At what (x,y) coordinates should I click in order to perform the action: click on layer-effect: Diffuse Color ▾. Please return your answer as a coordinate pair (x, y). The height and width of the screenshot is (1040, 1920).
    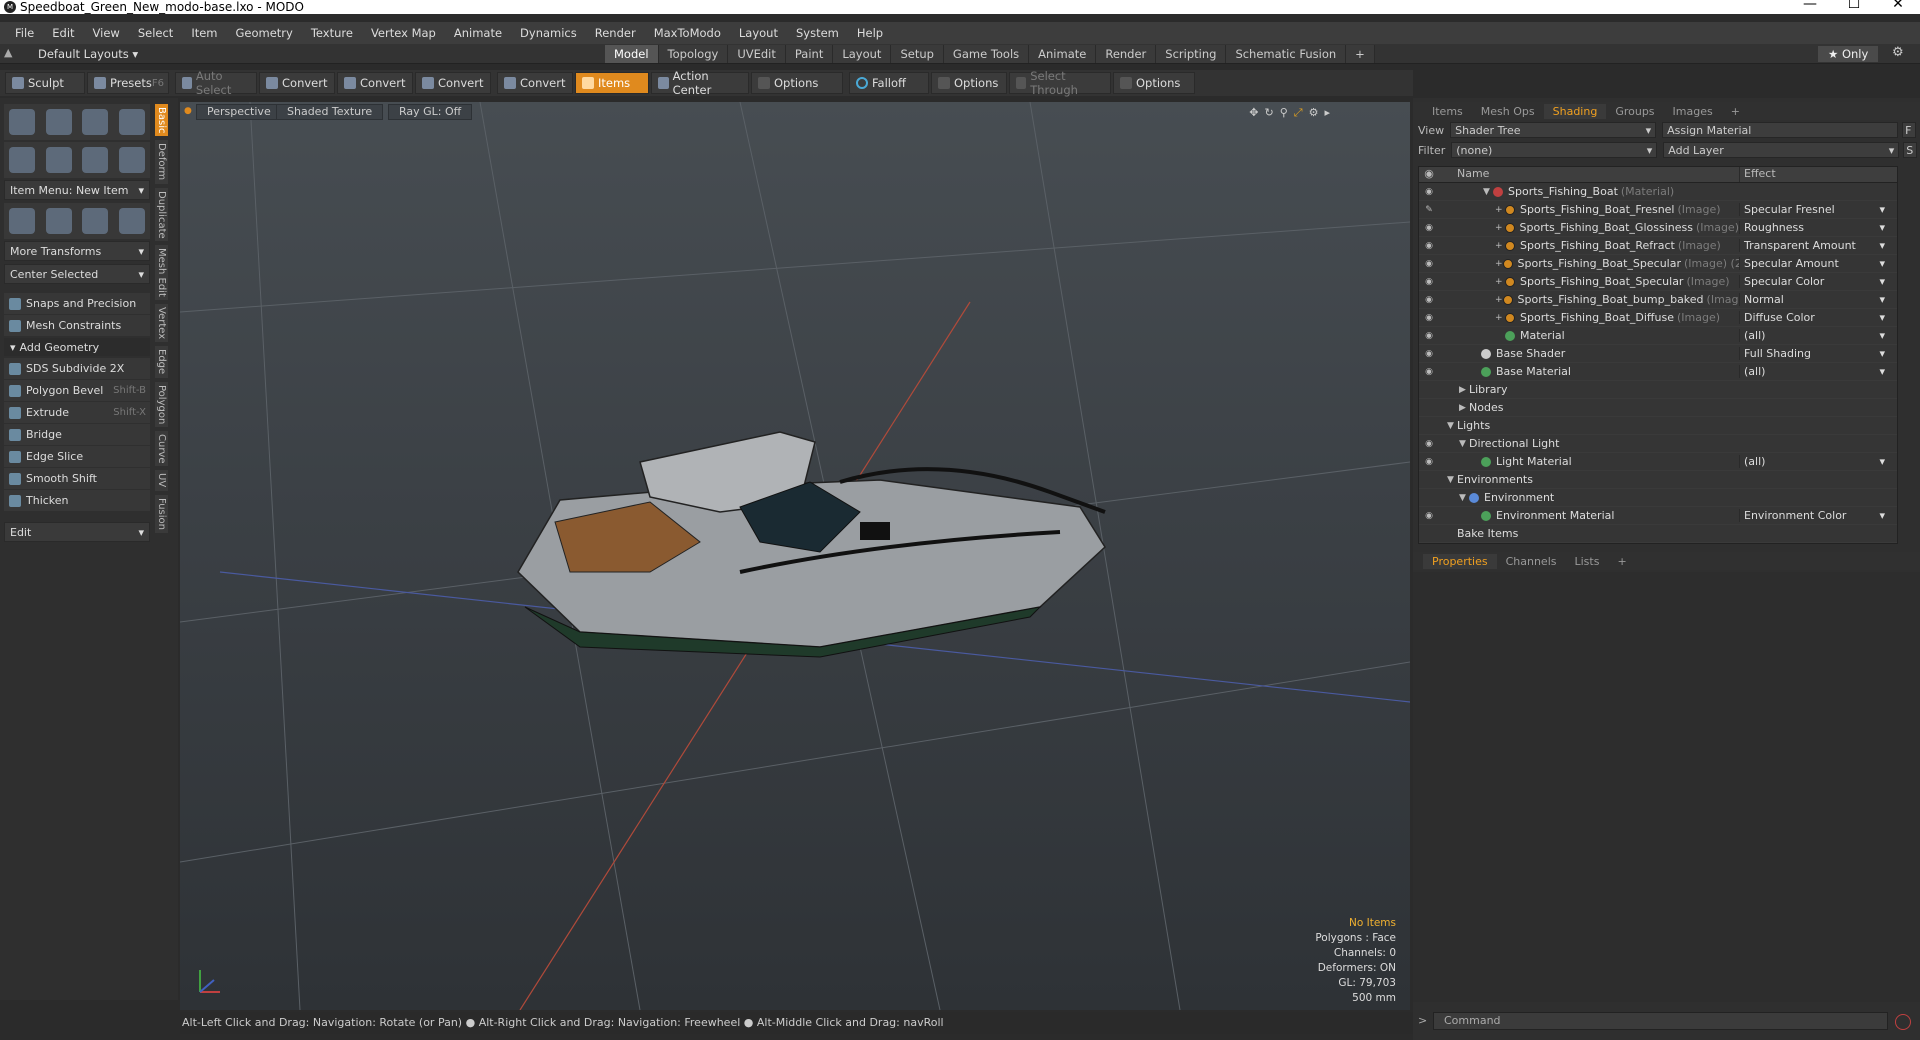
    Looking at the image, I should click on (1814, 317).